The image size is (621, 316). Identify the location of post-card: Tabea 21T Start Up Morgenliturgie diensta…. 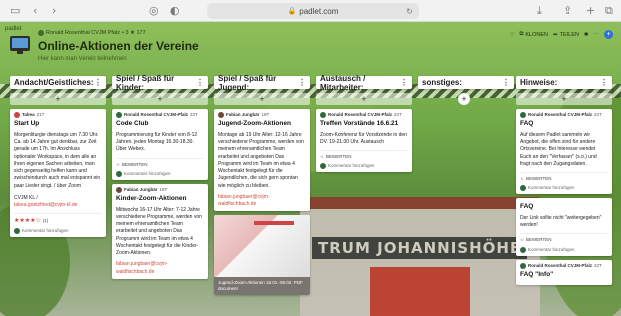
(58, 173).